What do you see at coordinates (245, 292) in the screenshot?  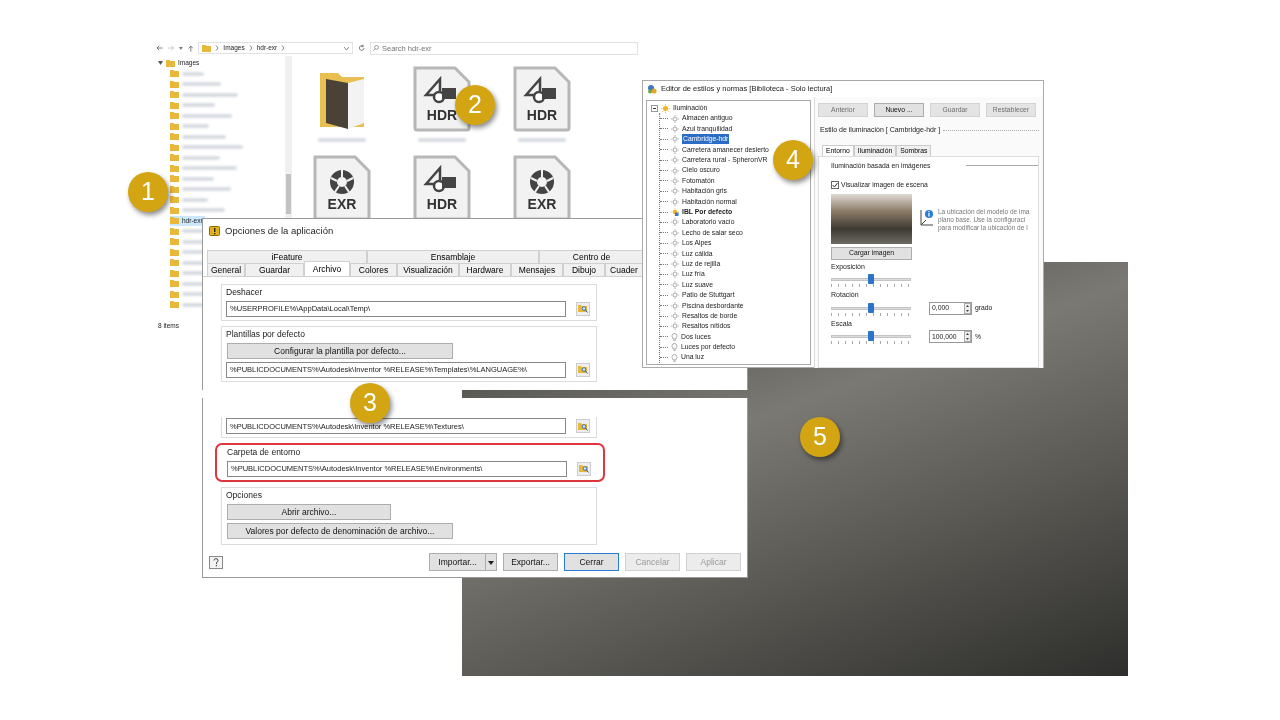 I see `group-label: Deshacer` at bounding box center [245, 292].